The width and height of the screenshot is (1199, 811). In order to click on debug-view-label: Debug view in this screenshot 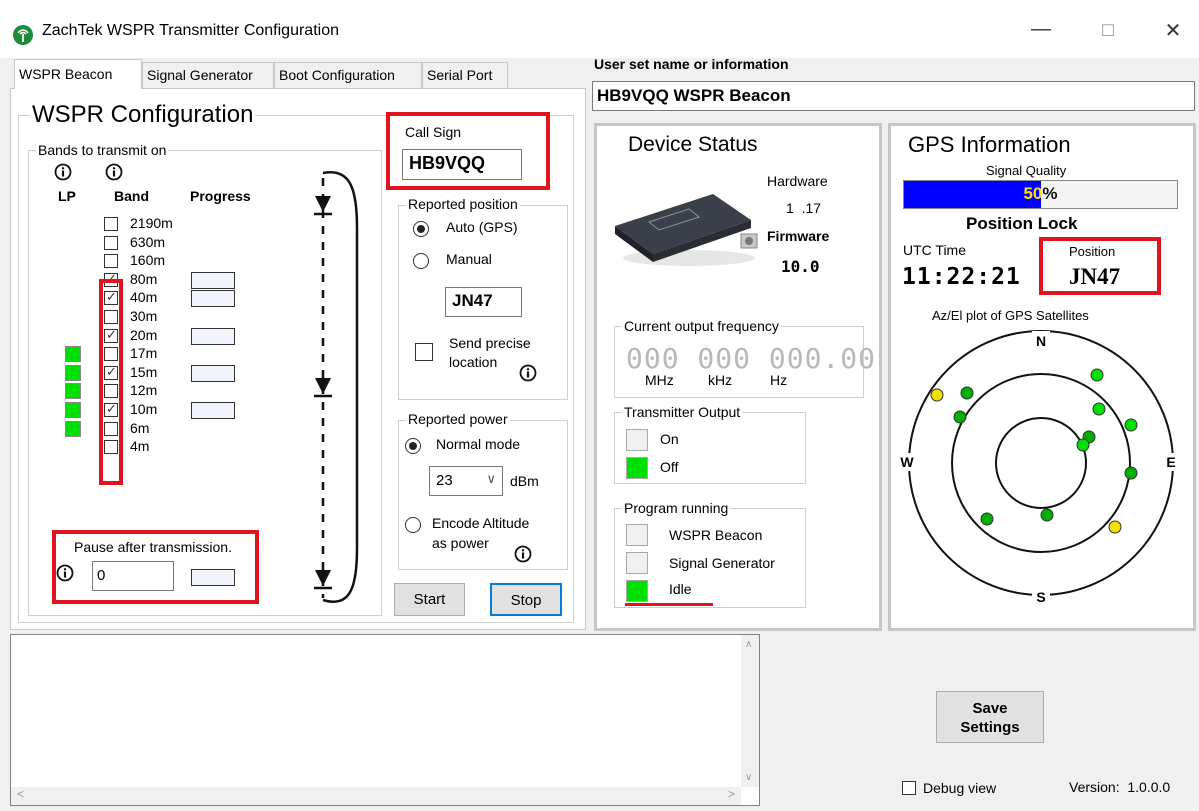, I will do `click(960, 788)`.